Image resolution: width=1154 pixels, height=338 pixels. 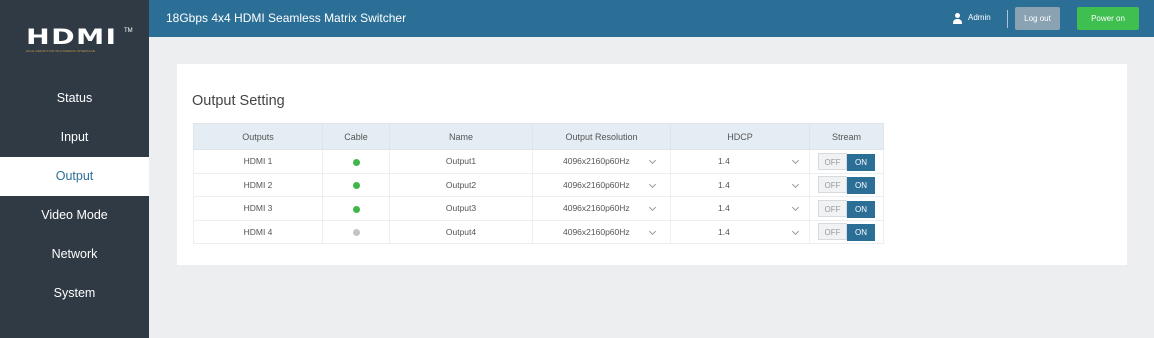 What do you see at coordinates (258, 184) in the screenshot?
I see `output-port: HDMI 2` at bounding box center [258, 184].